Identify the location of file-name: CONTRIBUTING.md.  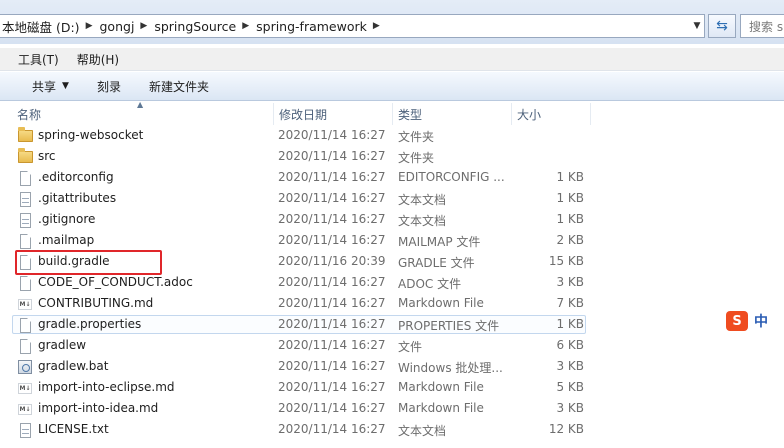
(96, 303).